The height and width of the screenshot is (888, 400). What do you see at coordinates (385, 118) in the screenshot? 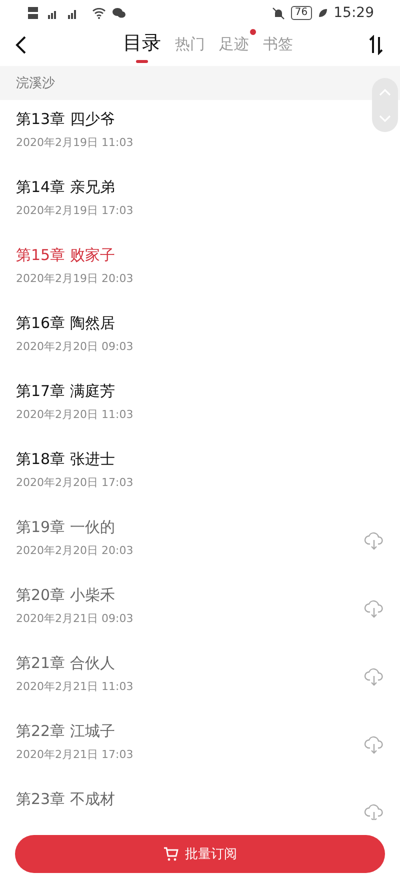
I see `down-icon` at bounding box center [385, 118].